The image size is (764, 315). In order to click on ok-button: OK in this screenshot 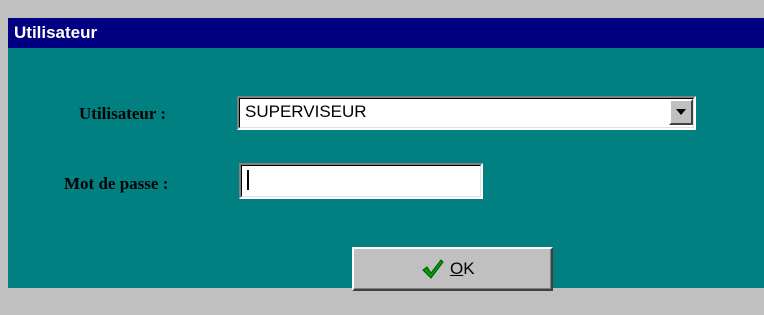, I will do `click(452, 269)`.